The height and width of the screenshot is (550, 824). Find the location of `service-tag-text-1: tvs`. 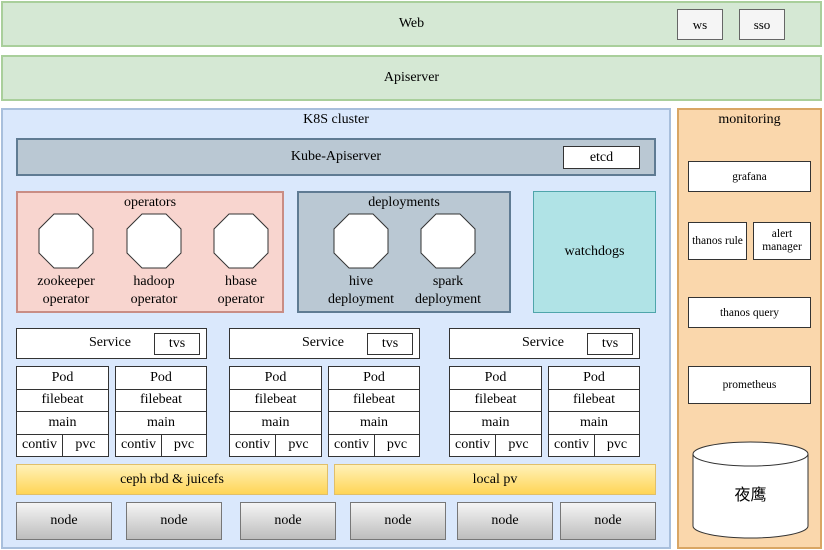

service-tag-text-1: tvs is located at coordinates (177, 343).